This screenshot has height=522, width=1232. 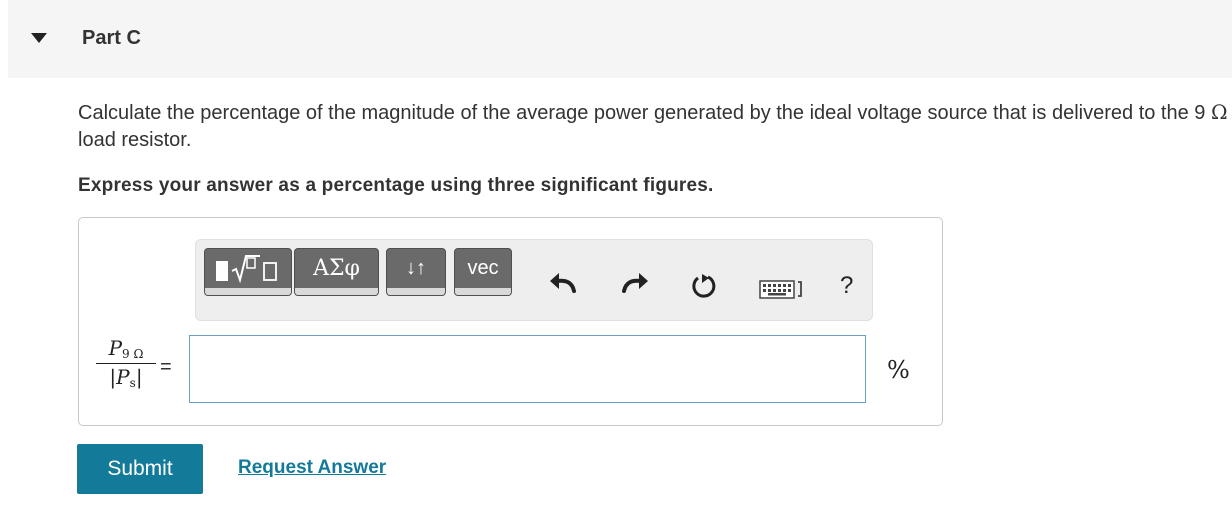 I want to click on caret-down-icon, so click(x=39, y=38).